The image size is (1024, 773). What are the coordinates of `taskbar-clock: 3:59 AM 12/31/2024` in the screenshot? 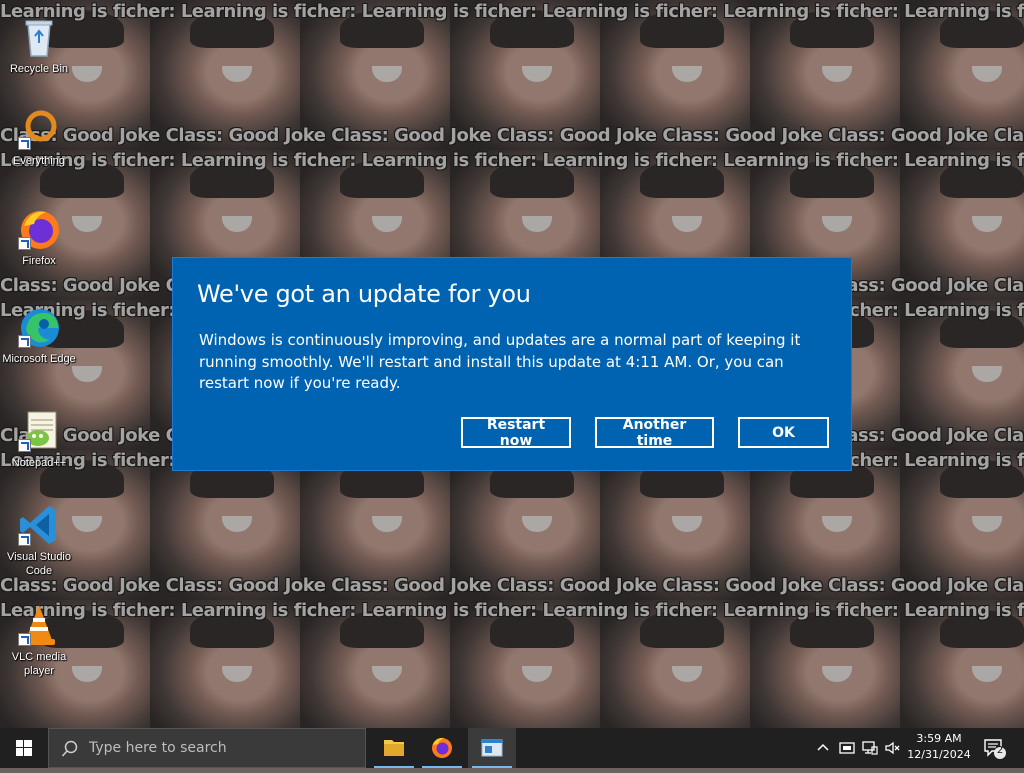 It's located at (939, 747).